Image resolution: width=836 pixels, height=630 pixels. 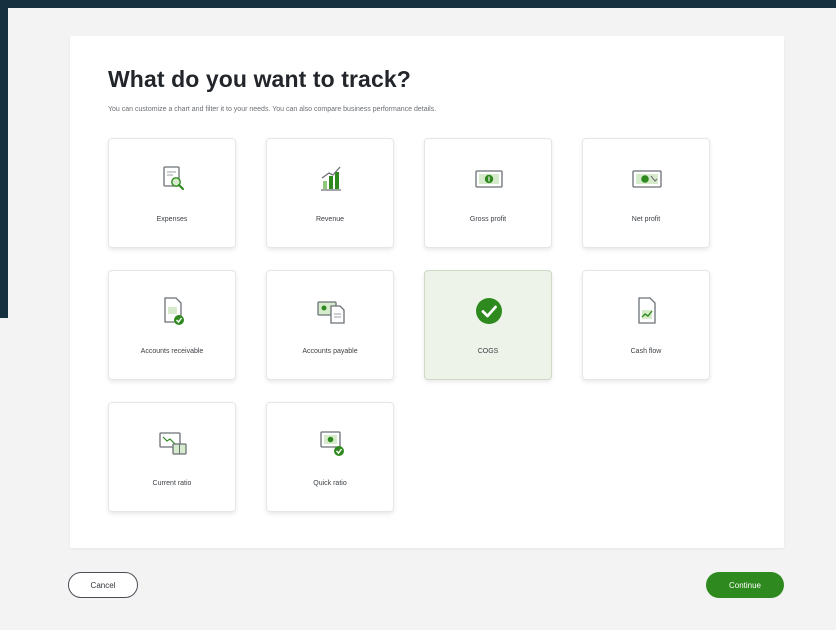 What do you see at coordinates (647, 310) in the screenshot?
I see `cash-flow-icon` at bounding box center [647, 310].